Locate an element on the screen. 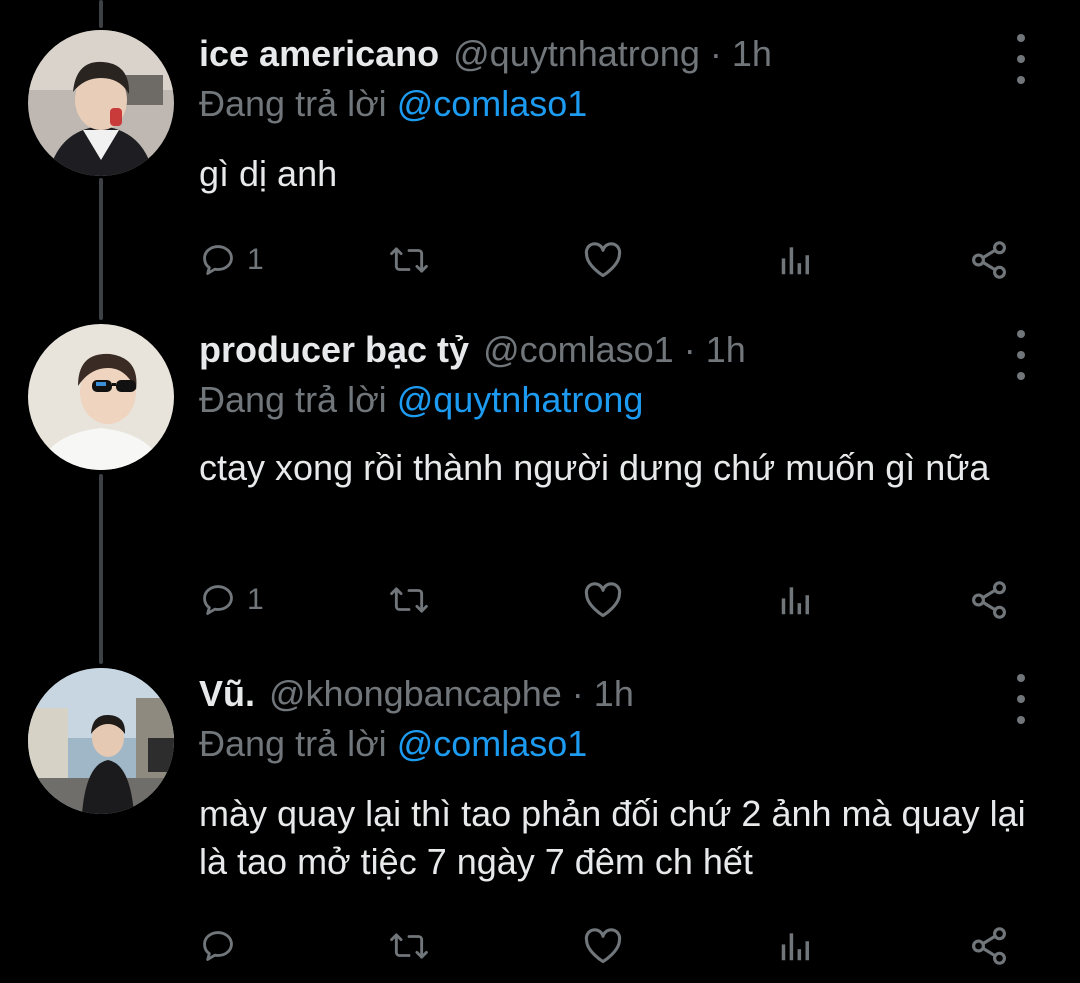 The height and width of the screenshot is (983, 1080). user-handle: @comlaso1 is located at coordinates (578, 350).